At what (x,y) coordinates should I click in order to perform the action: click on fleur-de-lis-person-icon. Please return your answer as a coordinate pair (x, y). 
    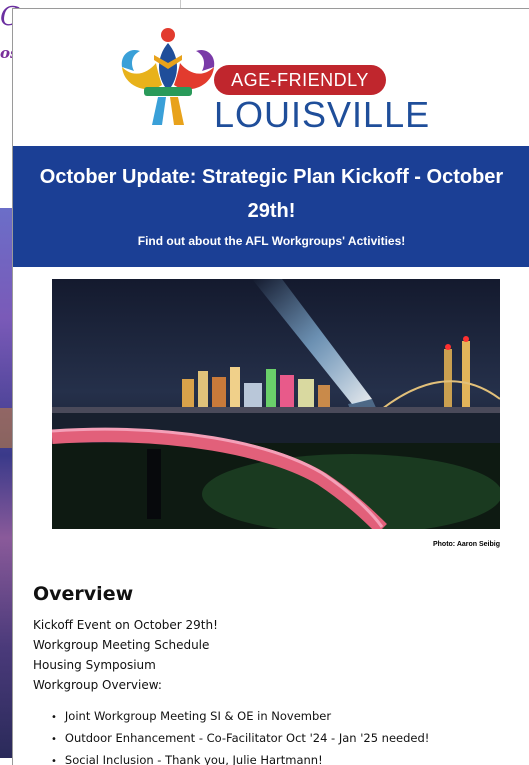
    Looking at the image, I should click on (168, 76).